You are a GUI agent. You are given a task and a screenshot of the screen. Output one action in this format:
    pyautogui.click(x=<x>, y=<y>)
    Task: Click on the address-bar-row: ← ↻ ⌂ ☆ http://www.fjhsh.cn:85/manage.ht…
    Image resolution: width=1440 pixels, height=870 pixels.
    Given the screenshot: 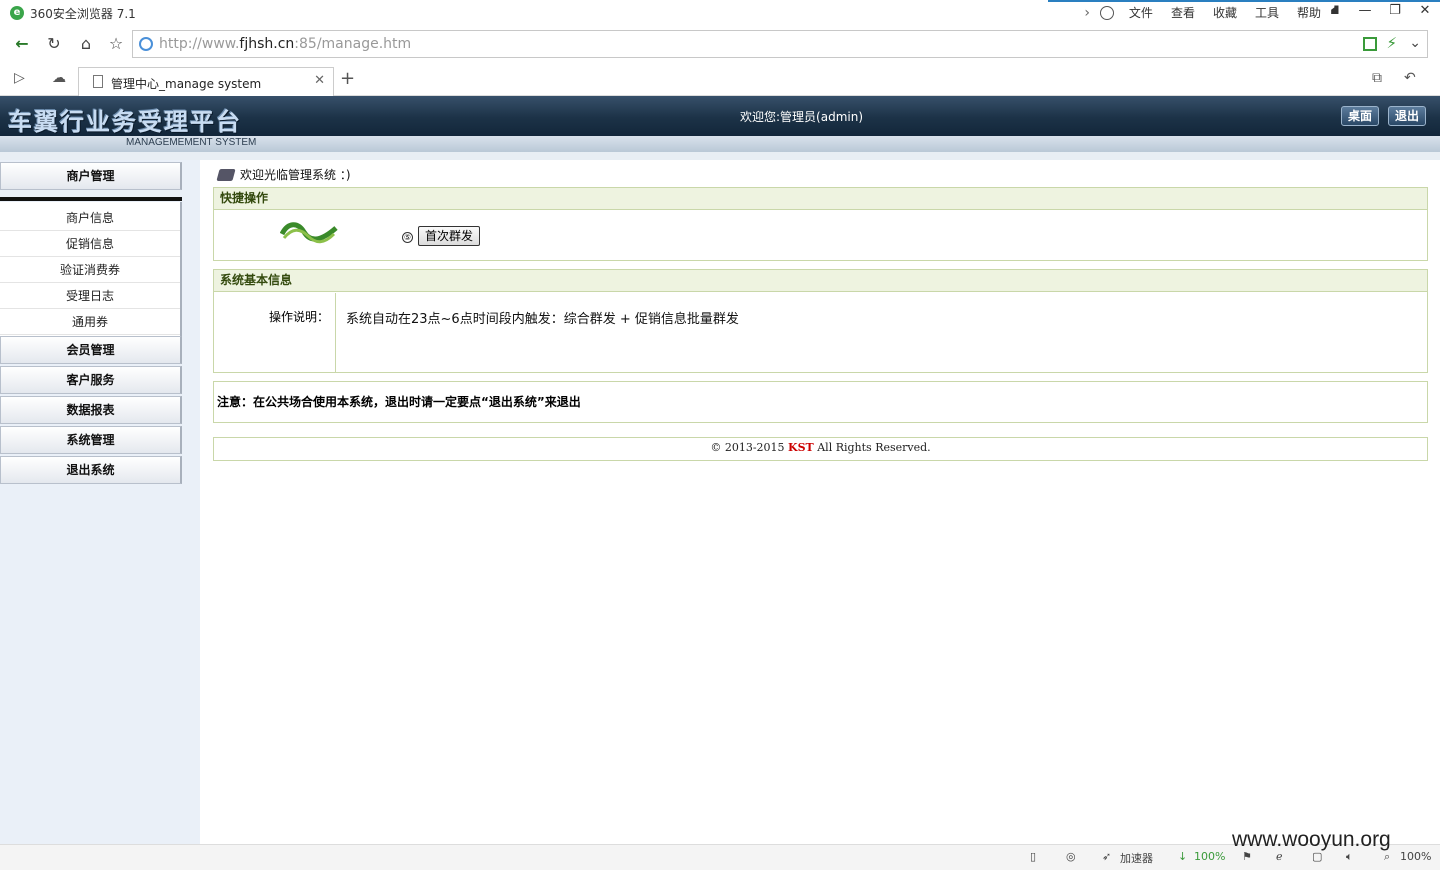 What is the action you would take?
    pyautogui.click(x=720, y=44)
    